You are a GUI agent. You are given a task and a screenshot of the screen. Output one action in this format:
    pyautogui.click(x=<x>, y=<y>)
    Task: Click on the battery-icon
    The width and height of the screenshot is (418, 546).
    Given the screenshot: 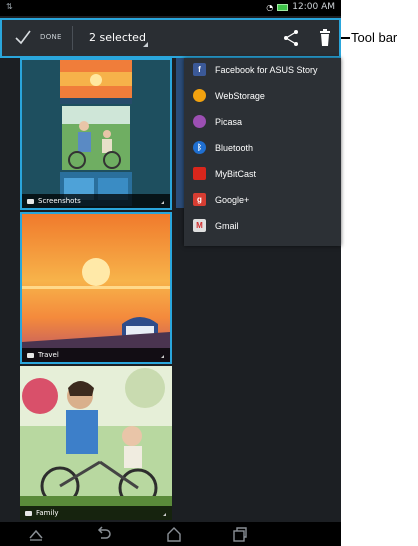 What is the action you would take?
    pyautogui.click(x=283, y=7)
    